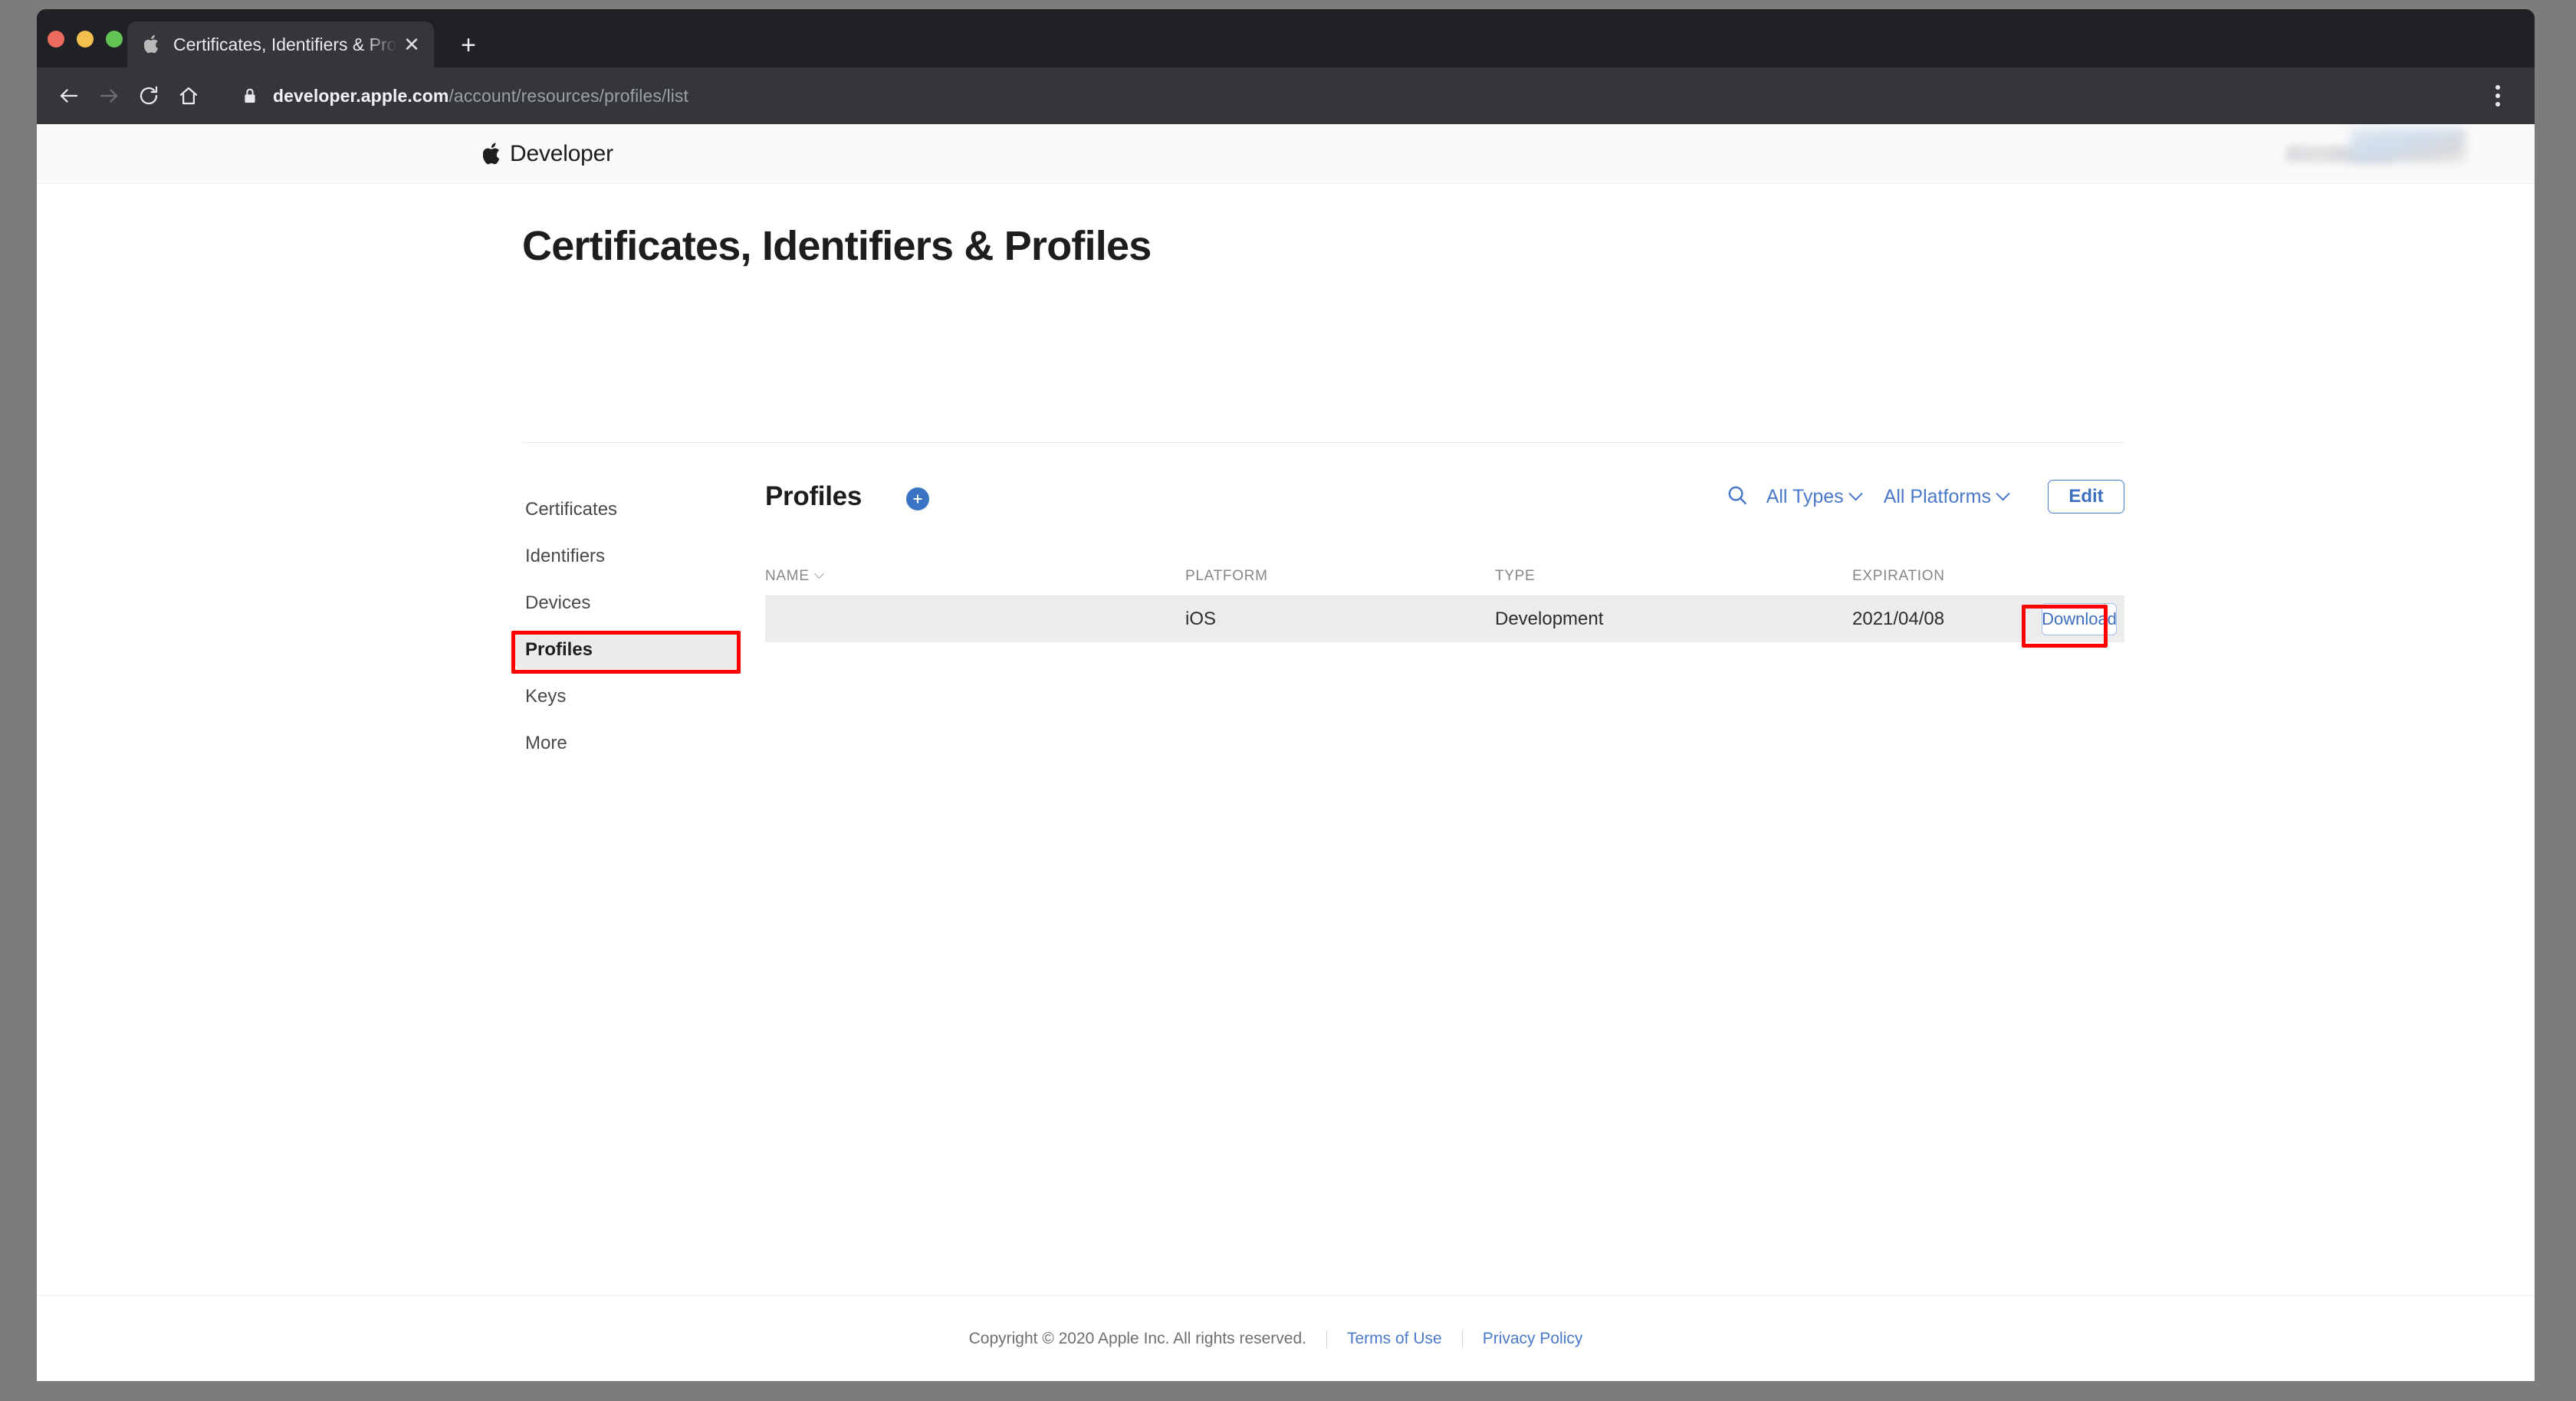 Image resolution: width=2576 pixels, height=1401 pixels. Describe the element at coordinates (1899, 575) in the screenshot. I see `column-header-label: EXPIRATION` at that location.